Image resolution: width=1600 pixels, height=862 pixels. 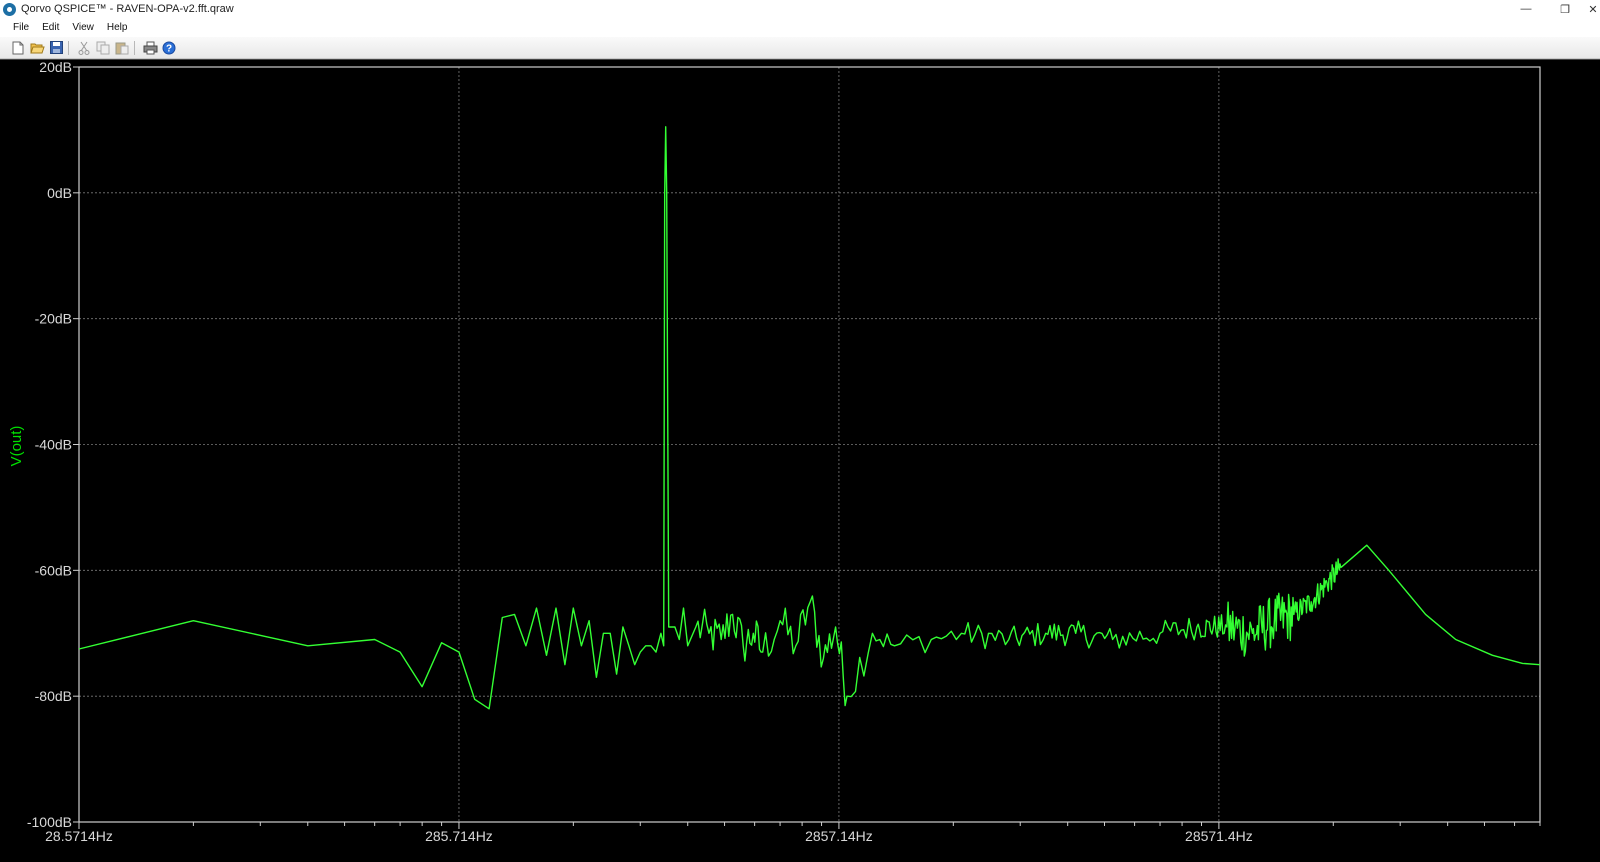 I want to click on y-axis-label: V(out), so click(x=16, y=446).